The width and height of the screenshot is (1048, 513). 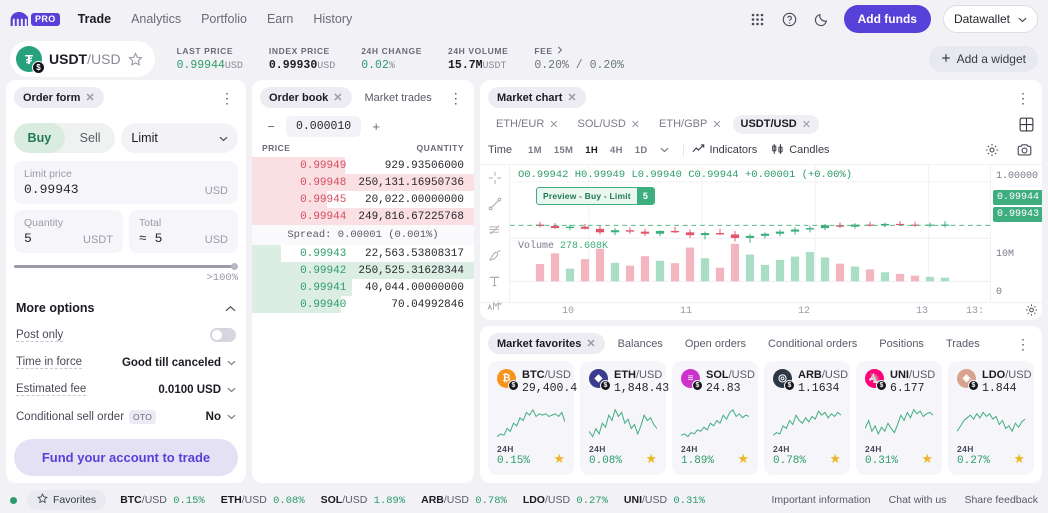 What do you see at coordinates (616, 150) in the screenshot?
I see `timeframe-4h: 4H` at bounding box center [616, 150].